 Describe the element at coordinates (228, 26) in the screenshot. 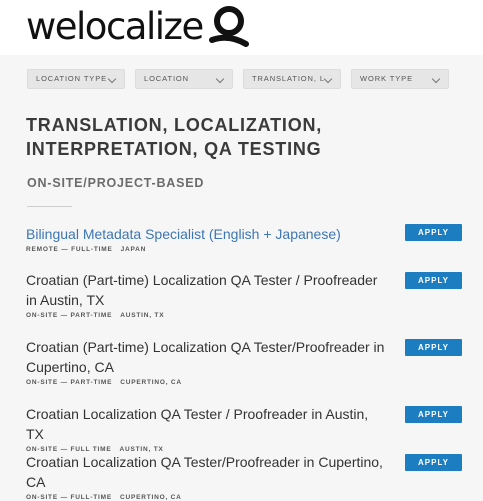

I see `logo-mark-icon` at that location.